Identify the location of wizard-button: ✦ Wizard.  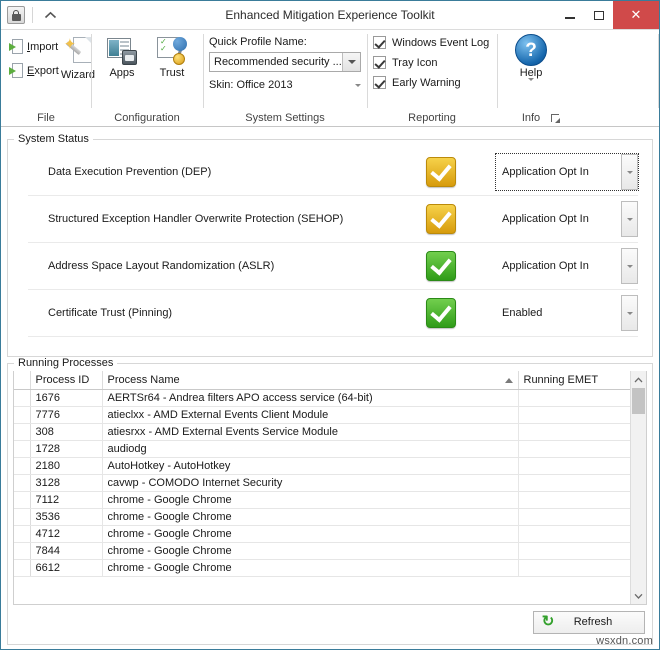
(78, 58).